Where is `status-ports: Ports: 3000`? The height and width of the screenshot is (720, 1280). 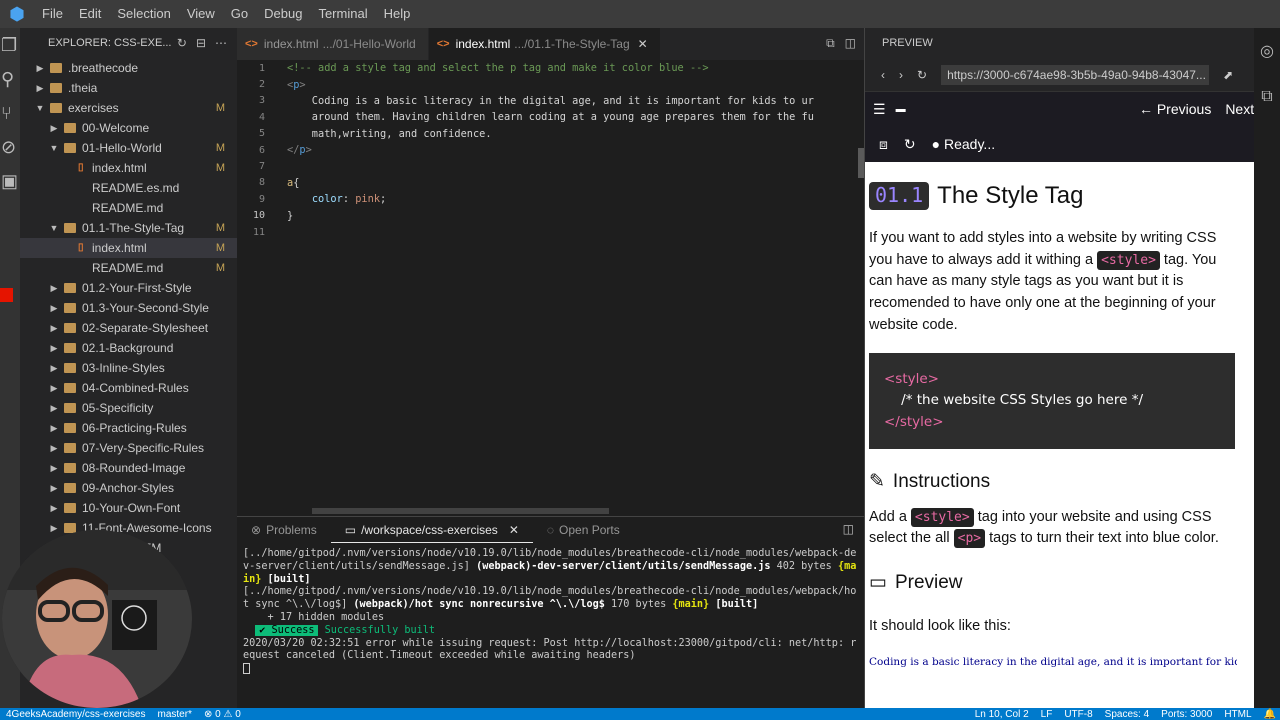
status-ports: Ports: 3000 is located at coordinates (1186, 714).